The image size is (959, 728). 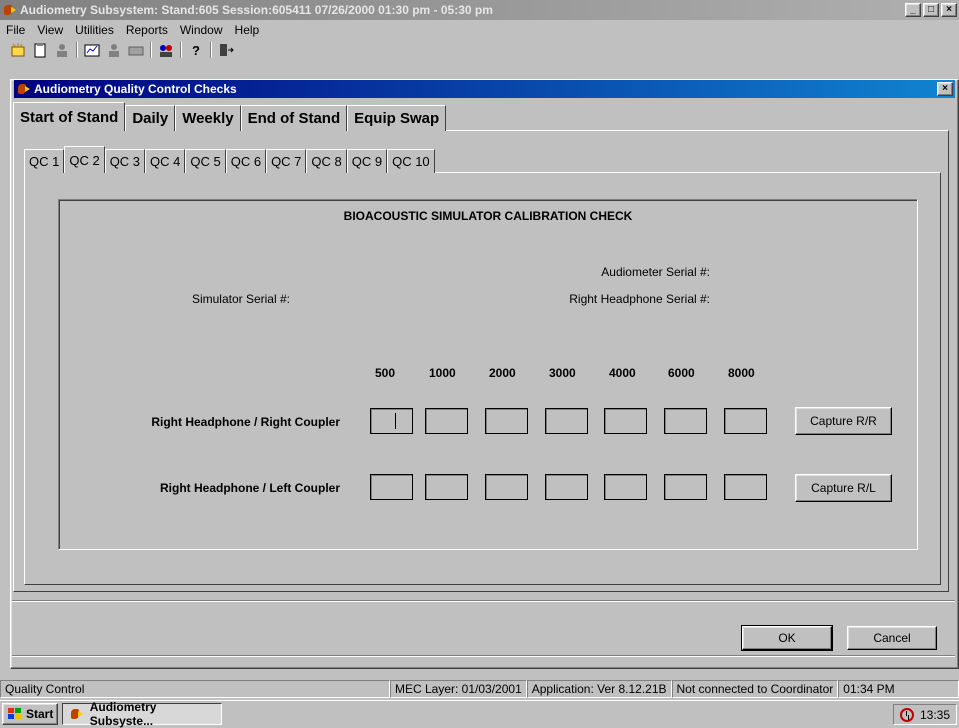 I want to click on menu-view: View, so click(x=50, y=30).